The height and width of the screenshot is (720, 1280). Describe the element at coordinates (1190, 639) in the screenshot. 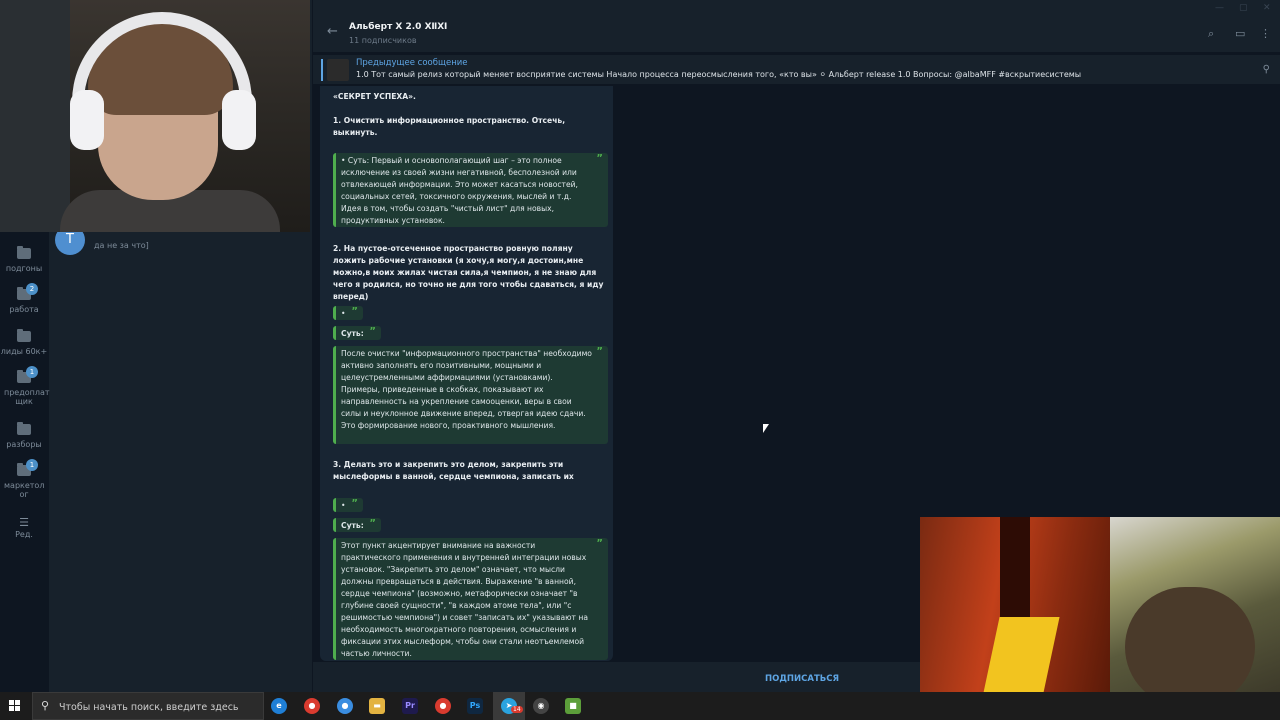

I see `gameplay-object` at that location.